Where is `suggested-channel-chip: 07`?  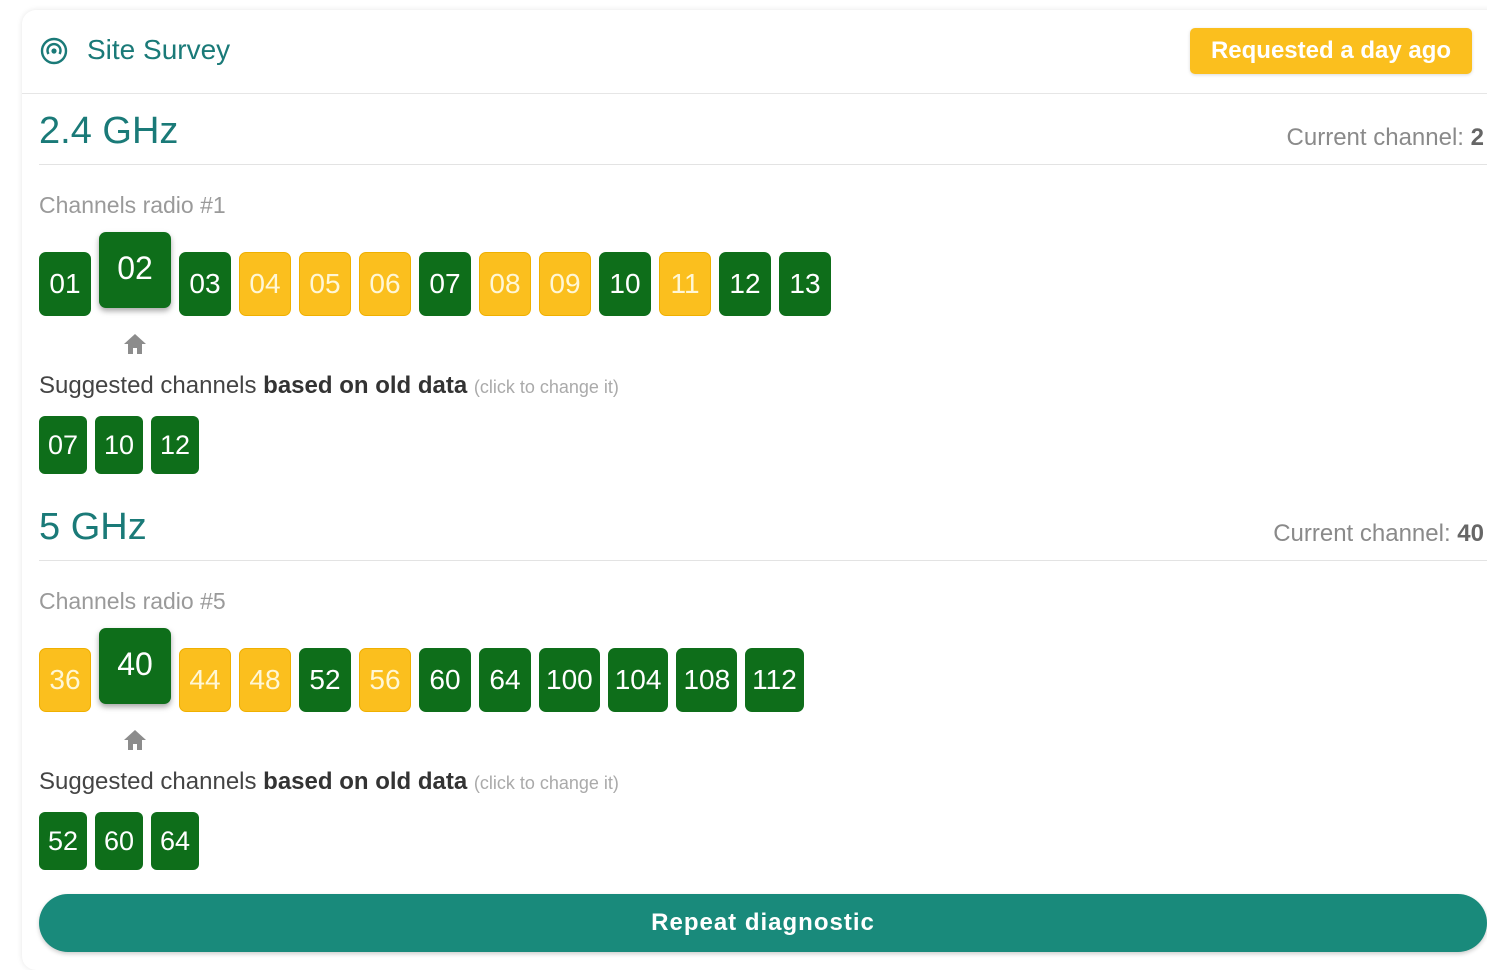
suggested-channel-chip: 07 is located at coordinates (63, 445).